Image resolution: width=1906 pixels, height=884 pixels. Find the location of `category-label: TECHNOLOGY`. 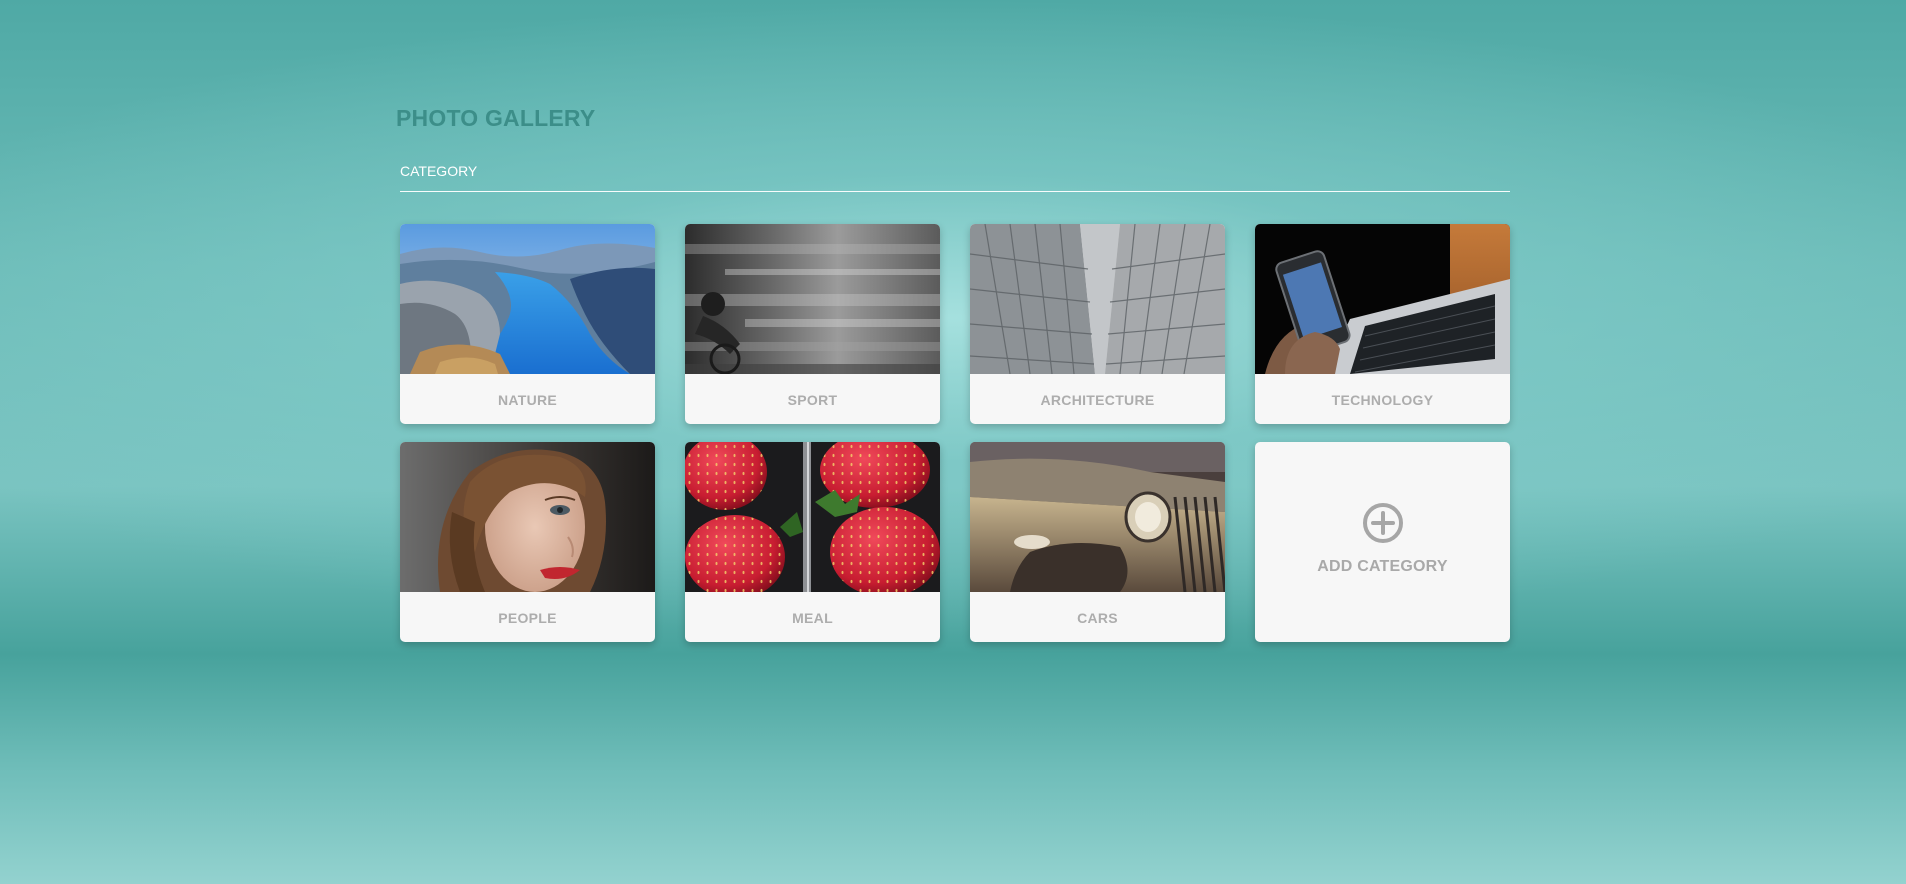

category-label: TECHNOLOGY is located at coordinates (1382, 400).